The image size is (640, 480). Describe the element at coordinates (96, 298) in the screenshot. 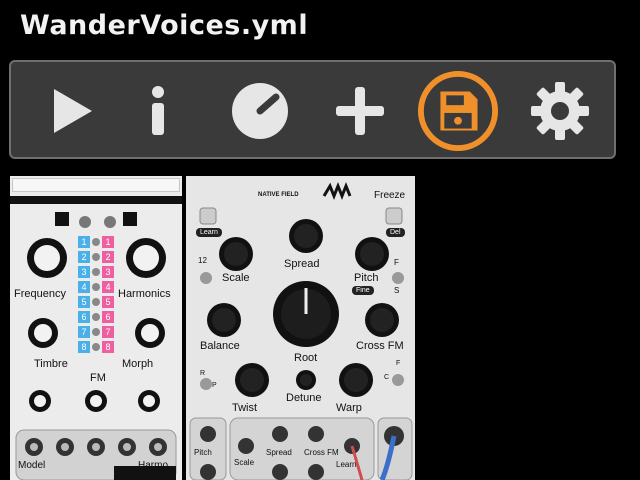

I see `model-led-dots` at that location.